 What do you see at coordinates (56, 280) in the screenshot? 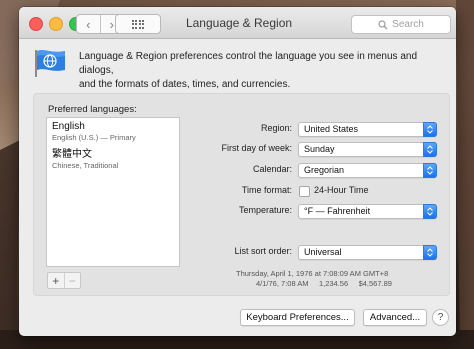
I see `add-language-button: +` at bounding box center [56, 280].